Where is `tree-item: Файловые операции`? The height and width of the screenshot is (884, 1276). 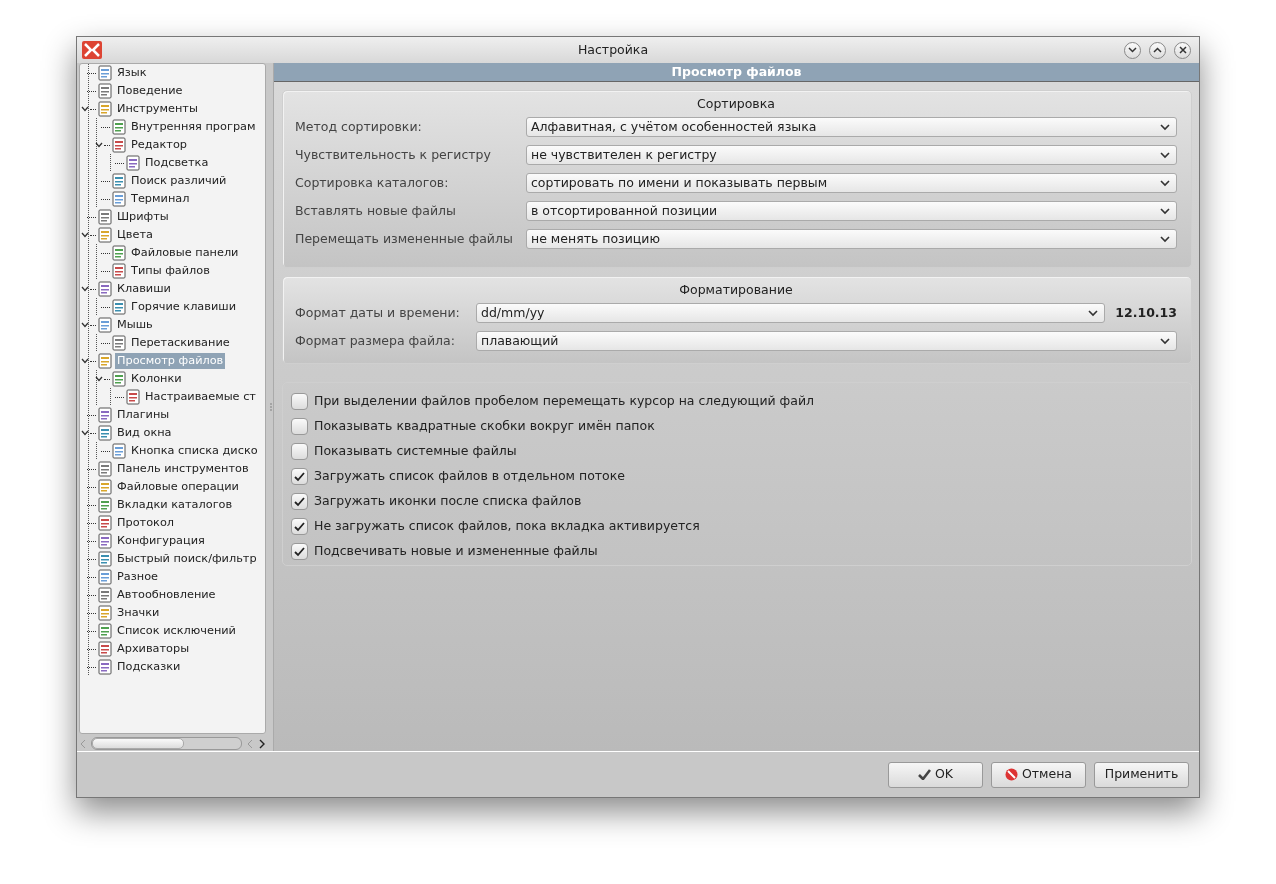
tree-item: Файловые операции is located at coordinates (178, 487).